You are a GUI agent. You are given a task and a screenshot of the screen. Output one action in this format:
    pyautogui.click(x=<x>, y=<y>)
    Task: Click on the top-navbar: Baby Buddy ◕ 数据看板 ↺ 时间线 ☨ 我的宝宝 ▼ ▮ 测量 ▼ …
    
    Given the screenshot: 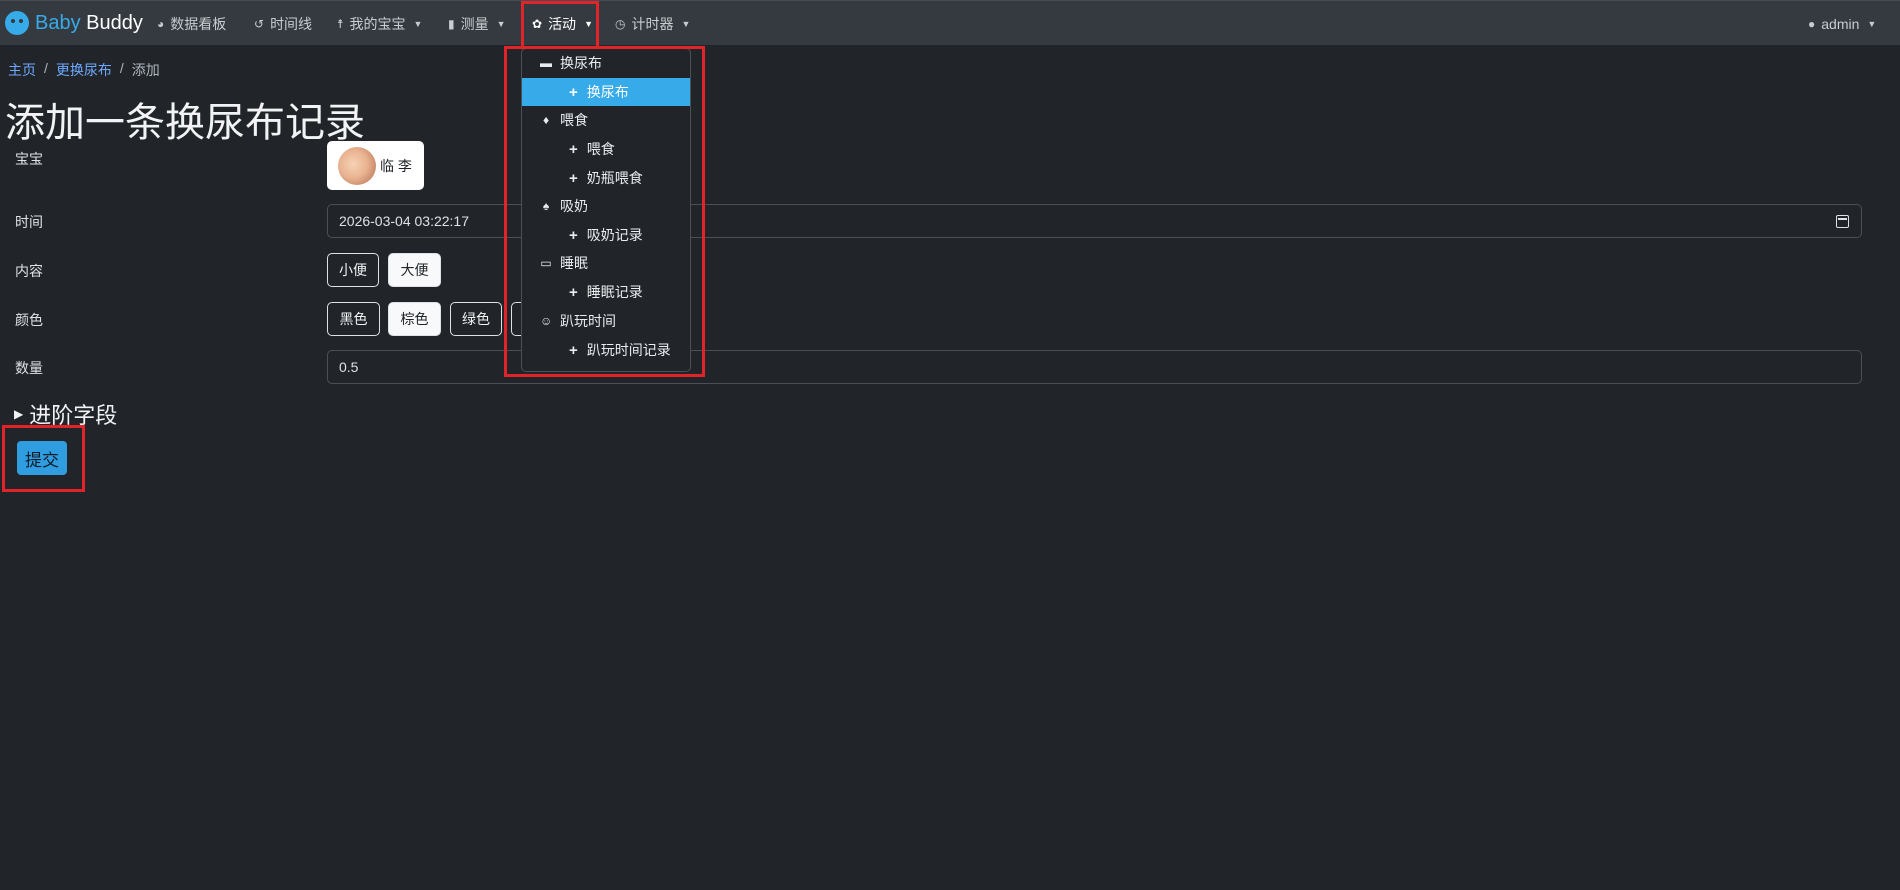 What is the action you would take?
    pyautogui.click(x=950, y=22)
    